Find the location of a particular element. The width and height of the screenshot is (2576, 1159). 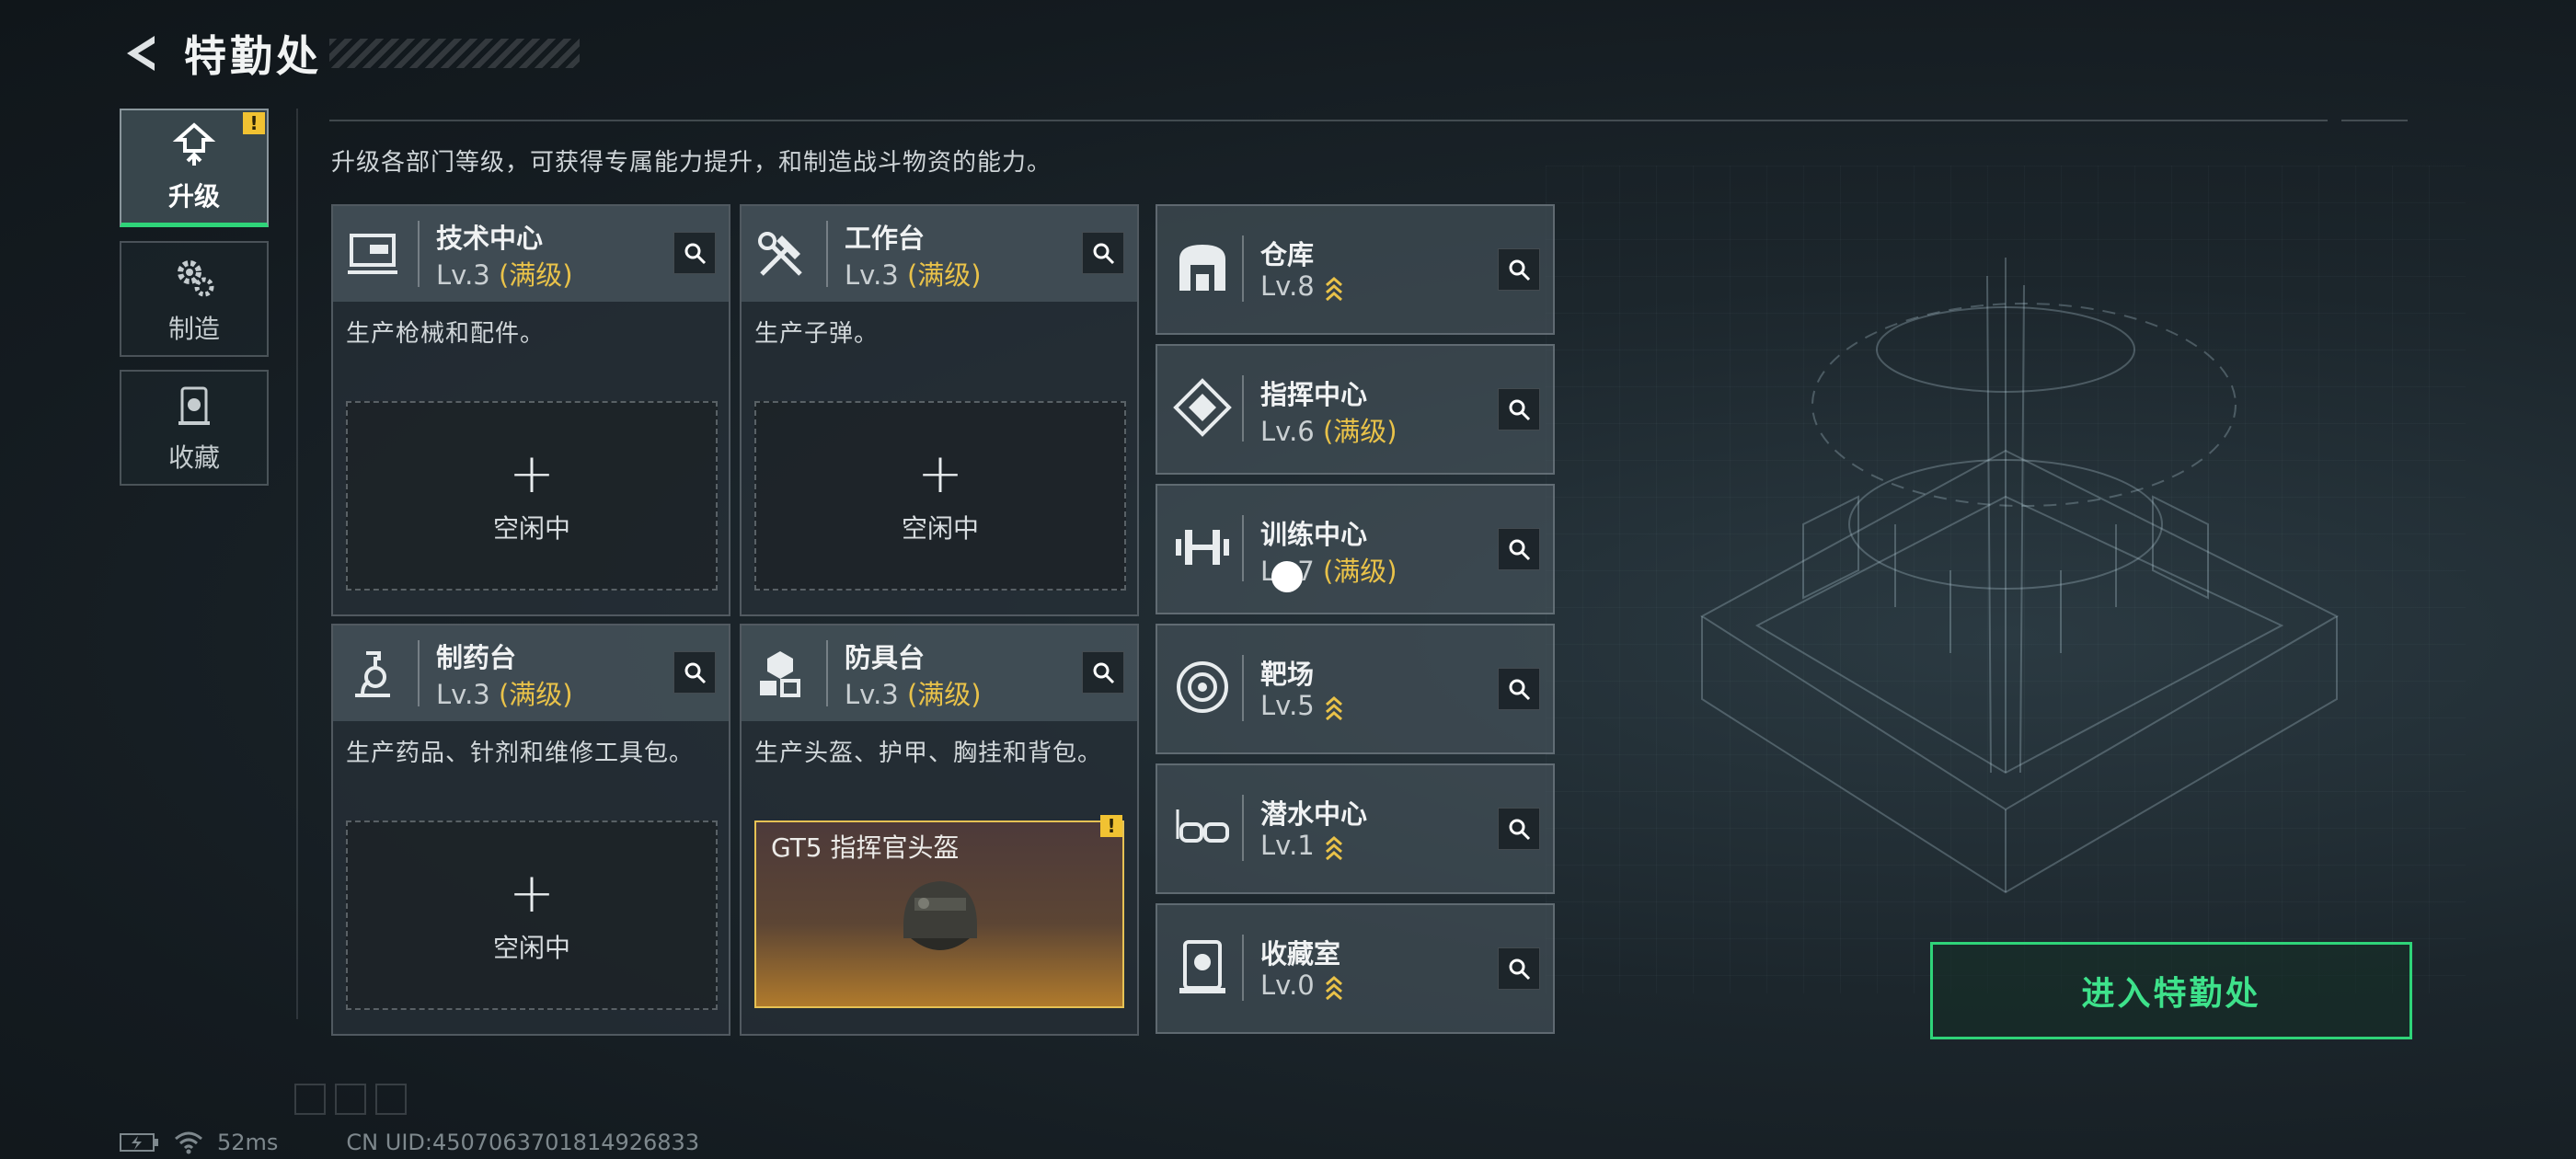

nav-label-collection: 收藏 is located at coordinates (193, 457).